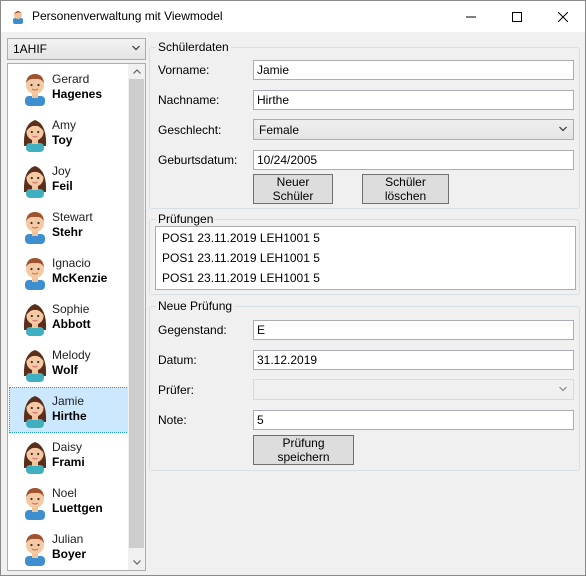  What do you see at coordinates (413, 70) in the screenshot?
I see `vorname-field: Jamie` at bounding box center [413, 70].